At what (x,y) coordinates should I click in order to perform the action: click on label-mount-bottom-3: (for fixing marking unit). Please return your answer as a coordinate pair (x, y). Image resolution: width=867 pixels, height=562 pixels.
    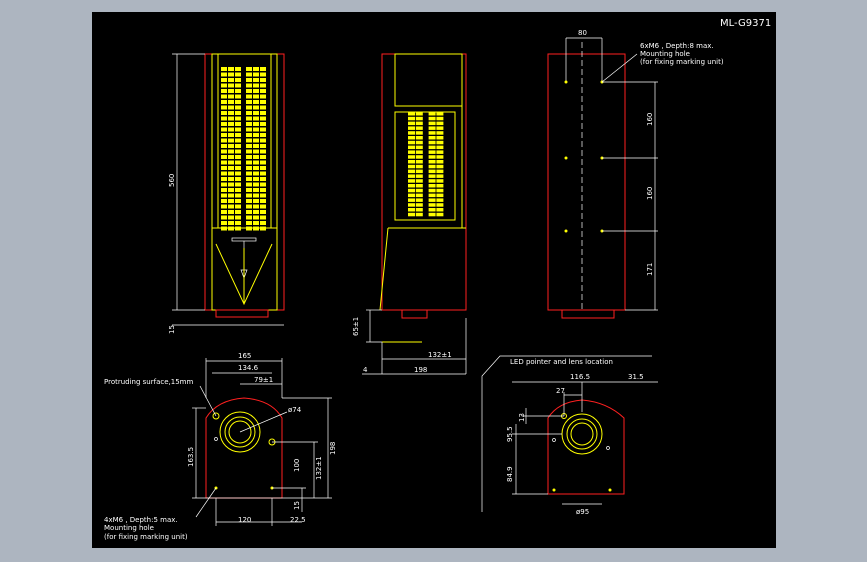
    Looking at the image, I should click on (146, 537).